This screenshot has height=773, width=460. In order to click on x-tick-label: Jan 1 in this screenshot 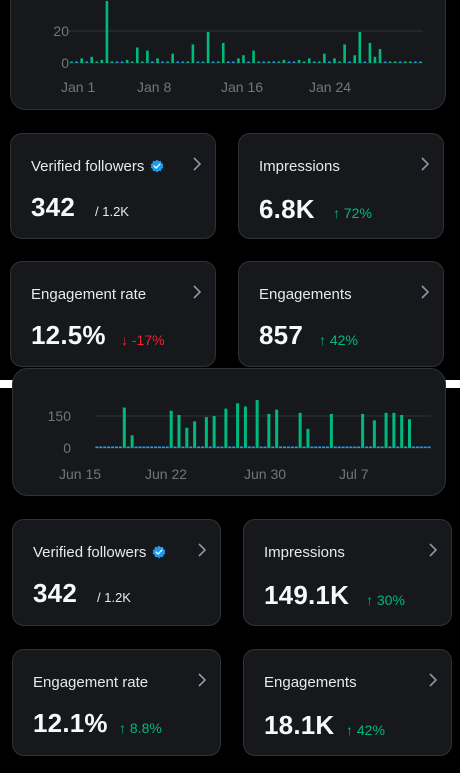, I will do `click(78, 87)`.